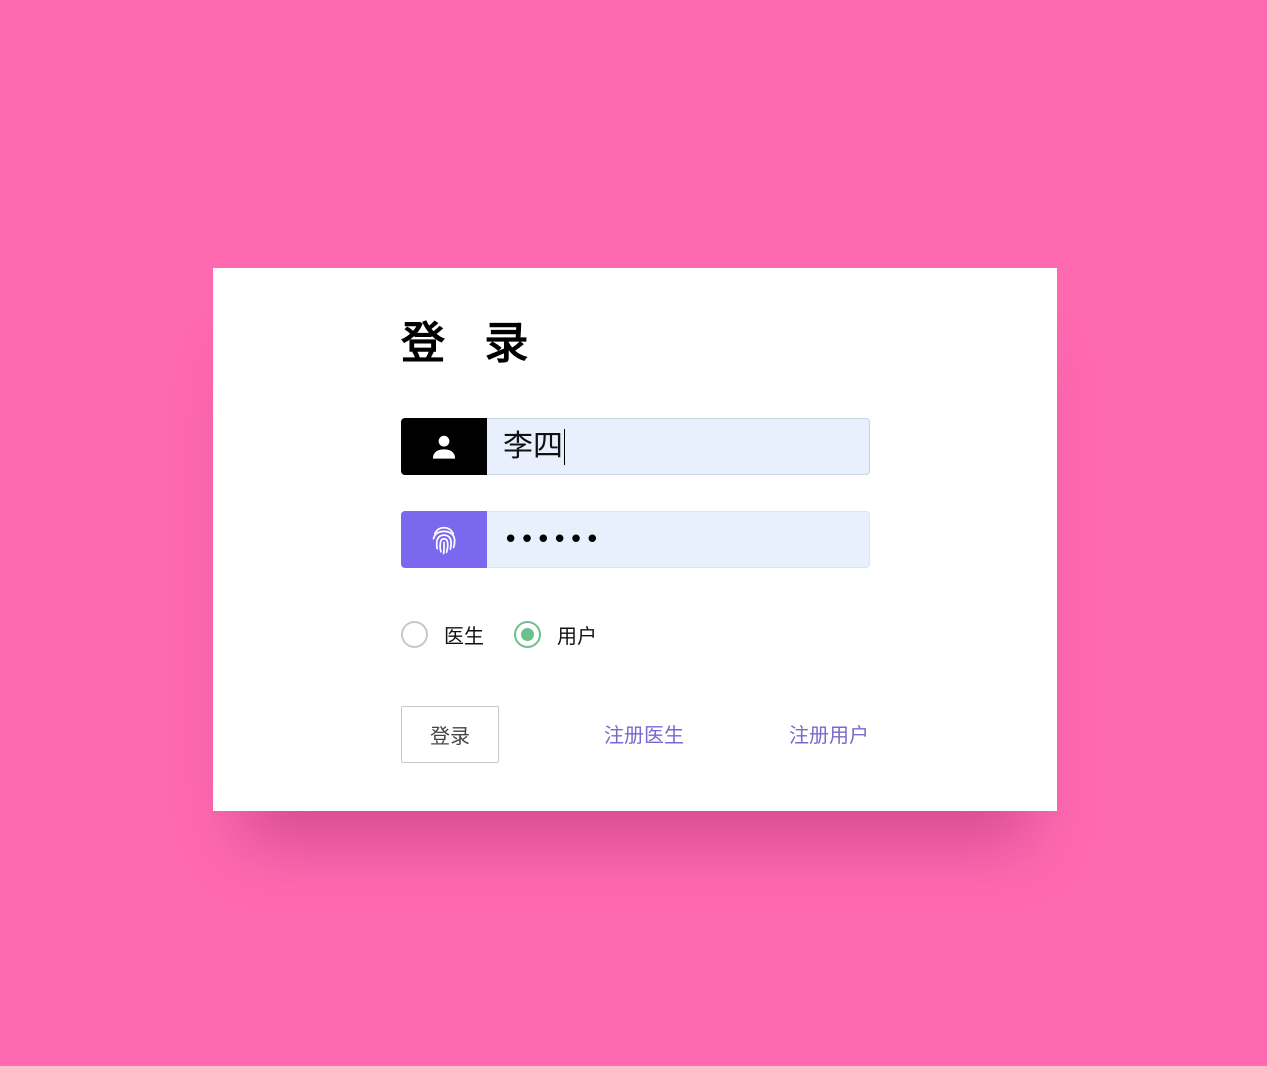  I want to click on register-user-link: 注册用户, so click(829, 735).